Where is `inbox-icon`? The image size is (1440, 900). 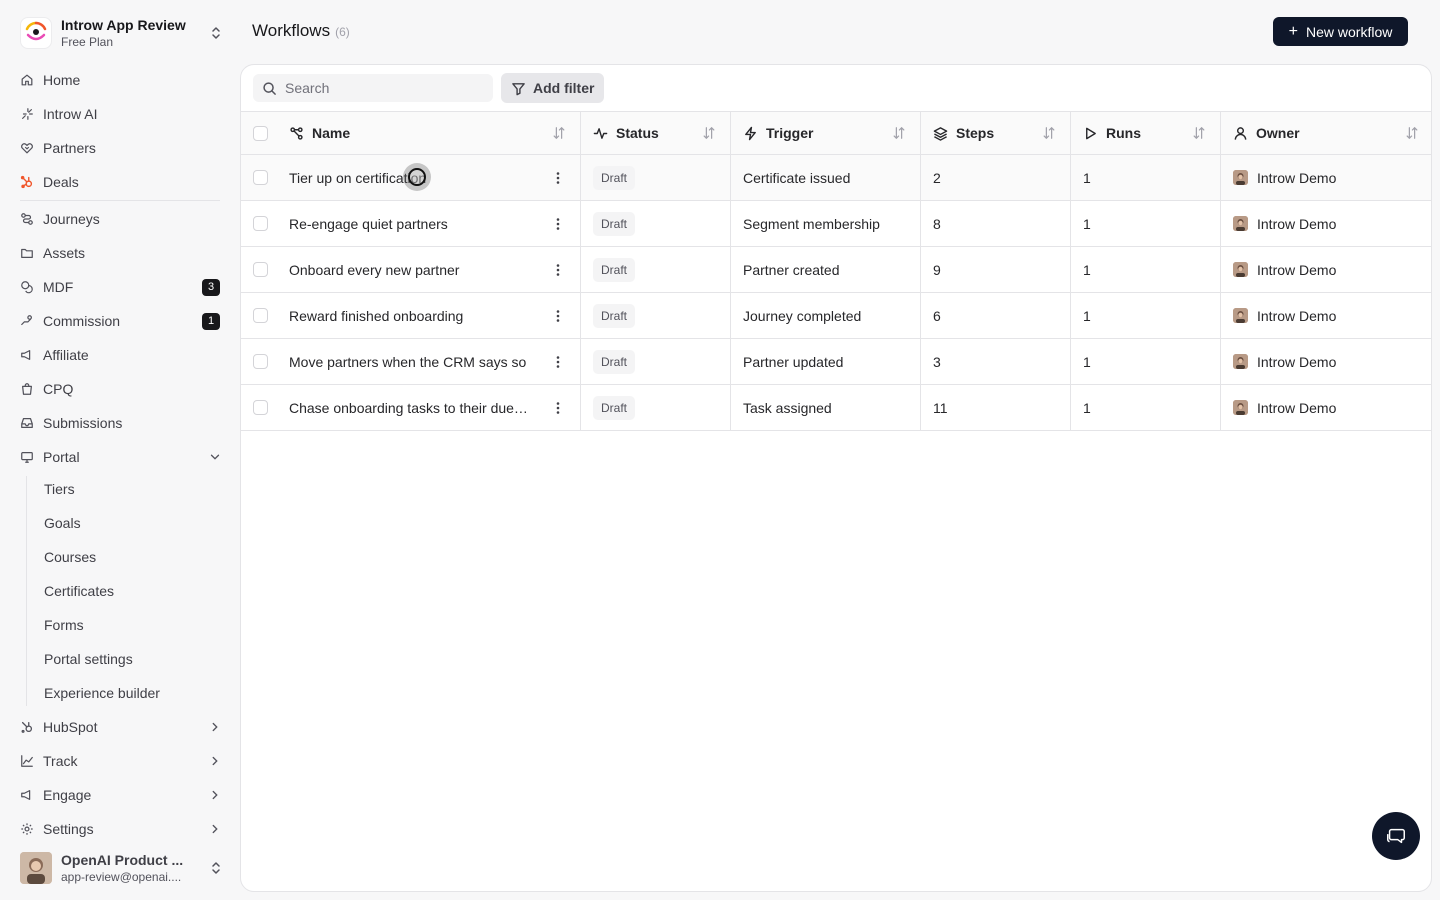
inbox-icon is located at coordinates (27, 423).